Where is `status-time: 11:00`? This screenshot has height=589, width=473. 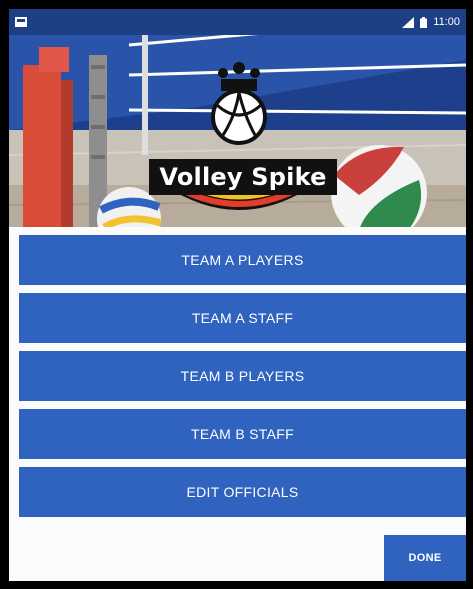 status-time: 11:00 is located at coordinates (446, 22).